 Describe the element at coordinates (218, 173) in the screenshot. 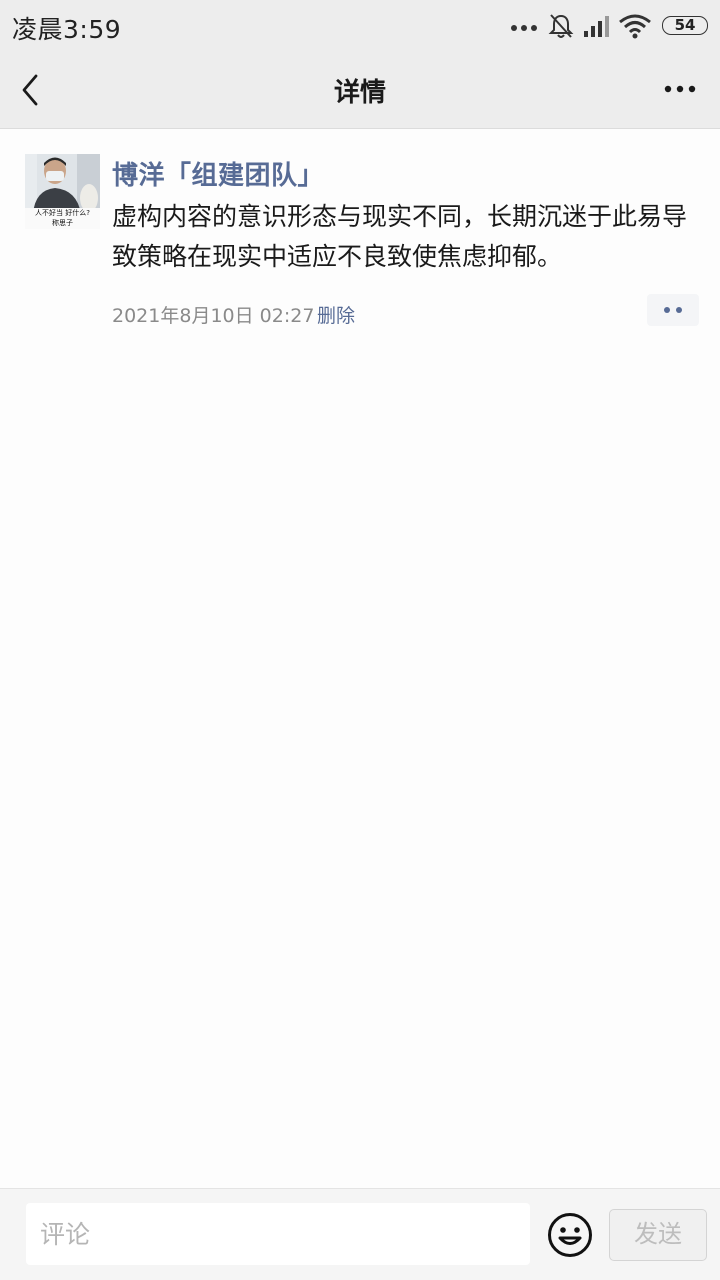

I see `author-name: 博洋「组建团队」` at that location.